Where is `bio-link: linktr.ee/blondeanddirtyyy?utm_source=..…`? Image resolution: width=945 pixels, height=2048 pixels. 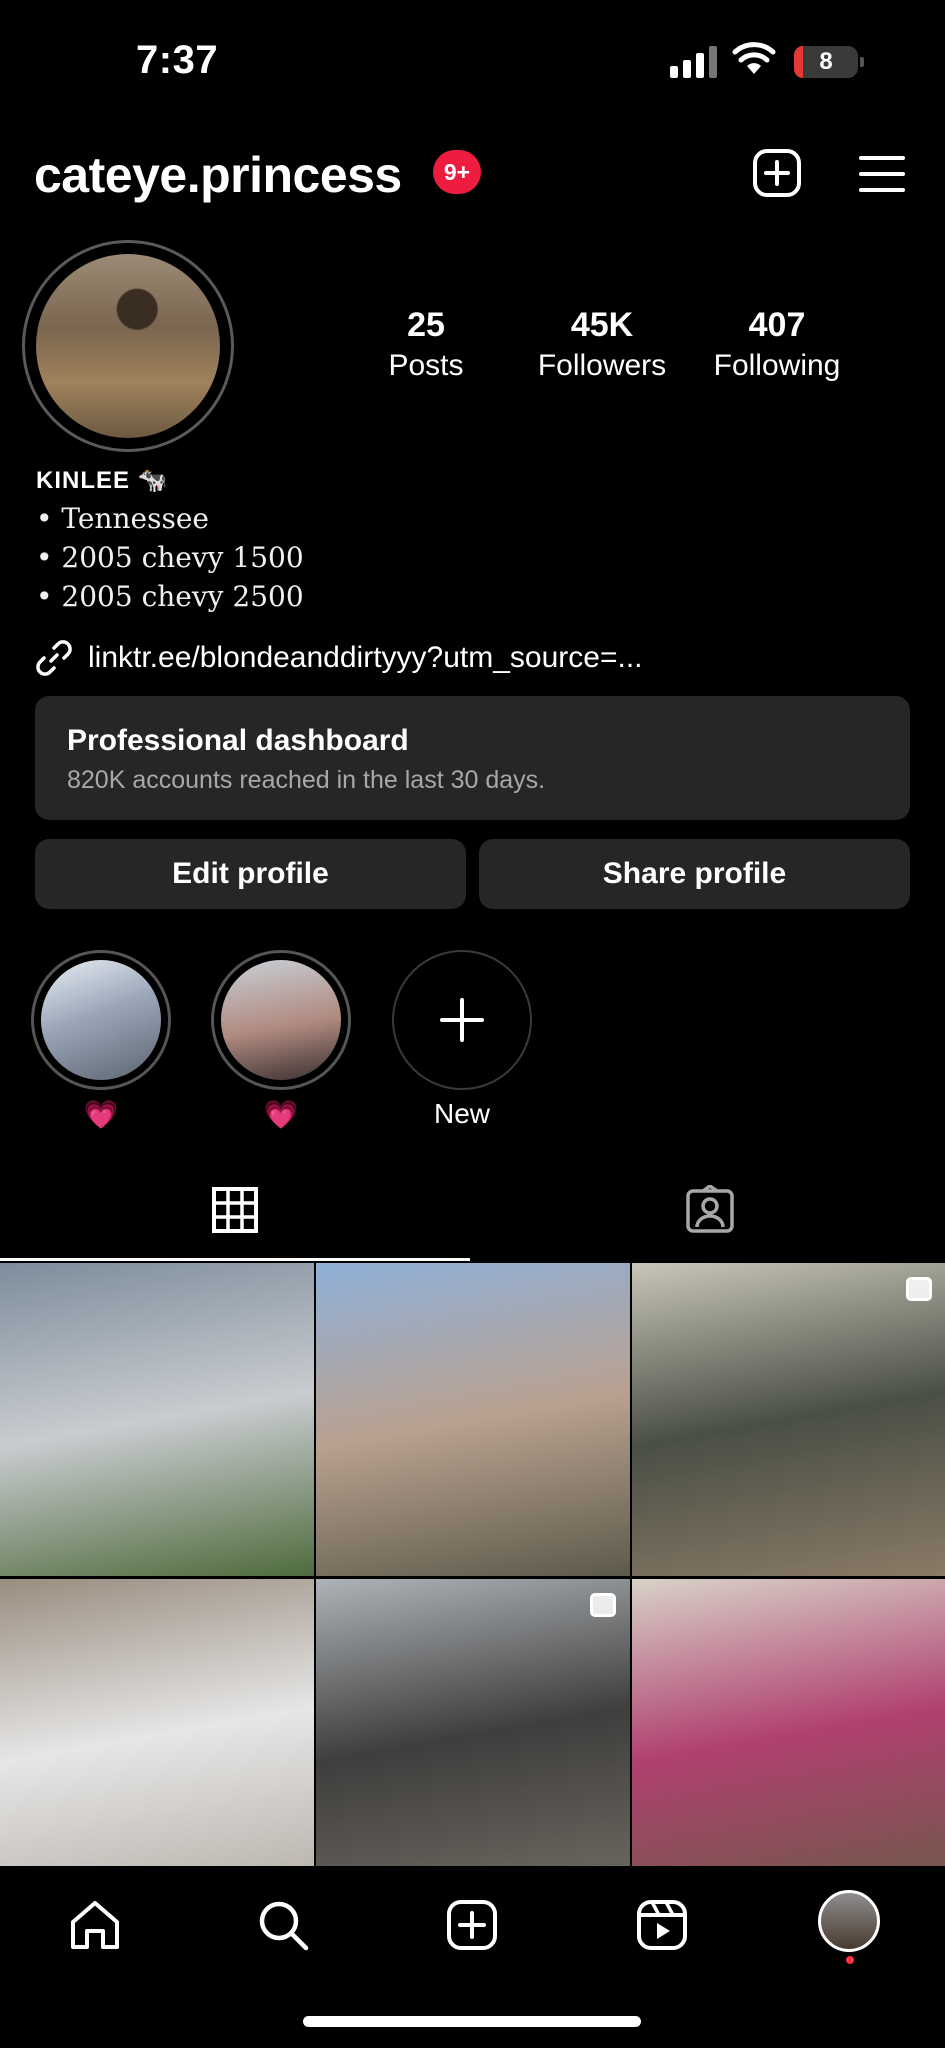 bio-link: linktr.ee/blondeanddirtyyy?utm_source=..… is located at coordinates (338, 658).